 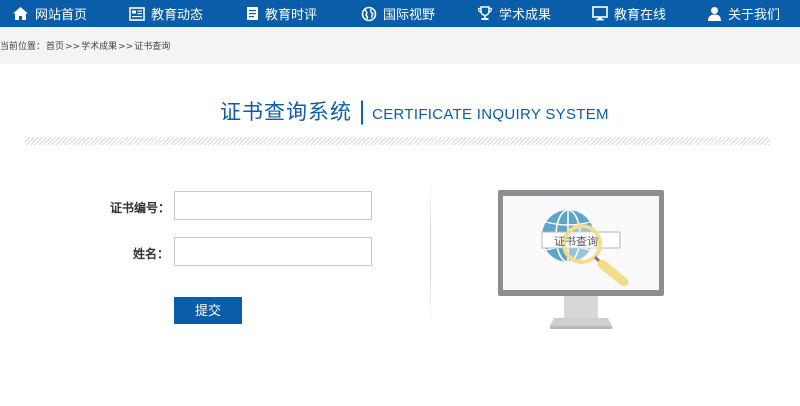 I want to click on nav-item-label: 国际视野, so click(x=409, y=15).